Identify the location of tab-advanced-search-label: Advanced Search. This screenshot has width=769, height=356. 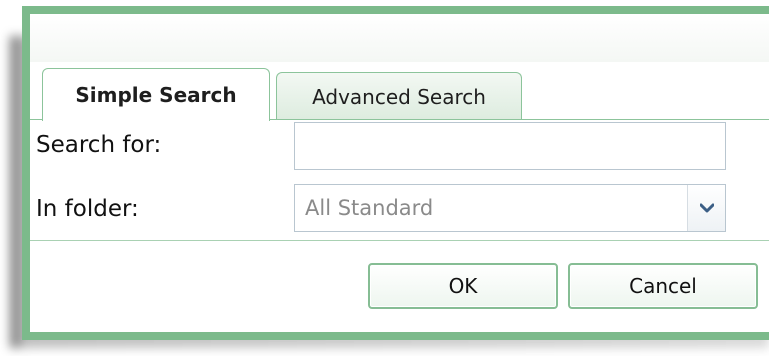
(399, 96).